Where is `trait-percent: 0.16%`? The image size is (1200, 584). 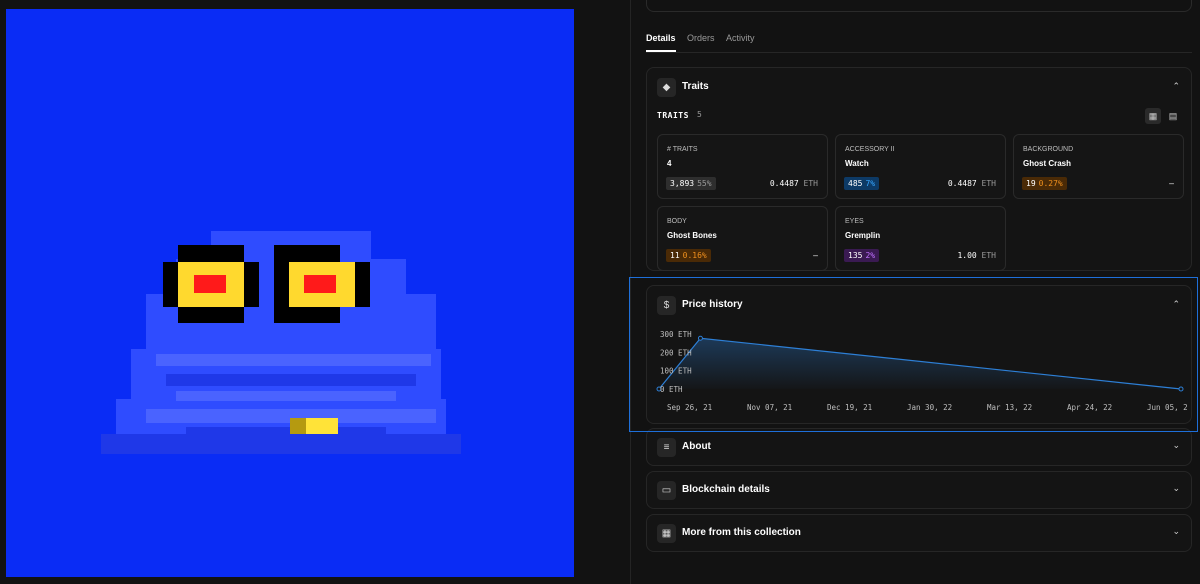
trait-percent: 0.16% is located at coordinates (694, 255).